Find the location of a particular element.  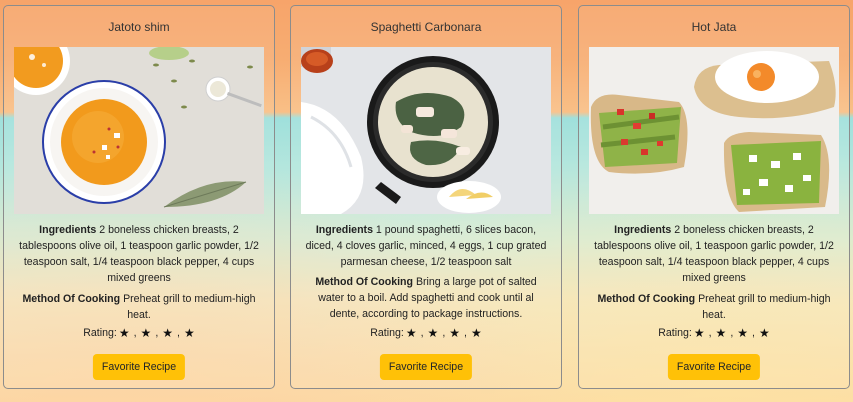

recipe-title: Spaghetti Carbonara is located at coordinates (426, 27).